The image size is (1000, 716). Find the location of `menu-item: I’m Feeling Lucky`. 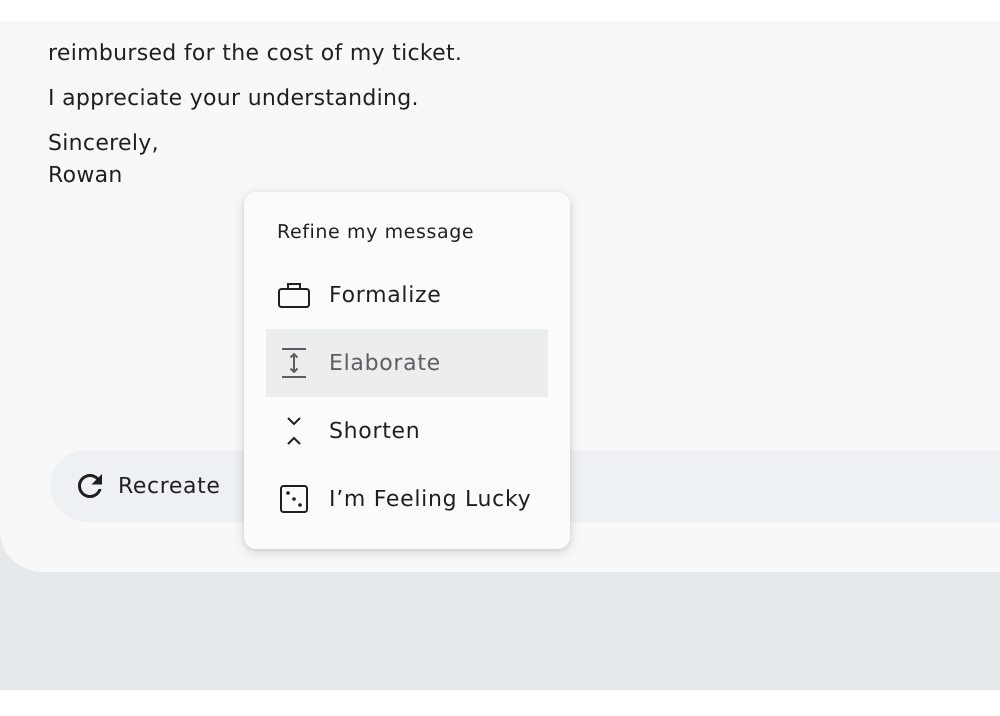

menu-item: I’m Feeling Lucky is located at coordinates (407, 499).